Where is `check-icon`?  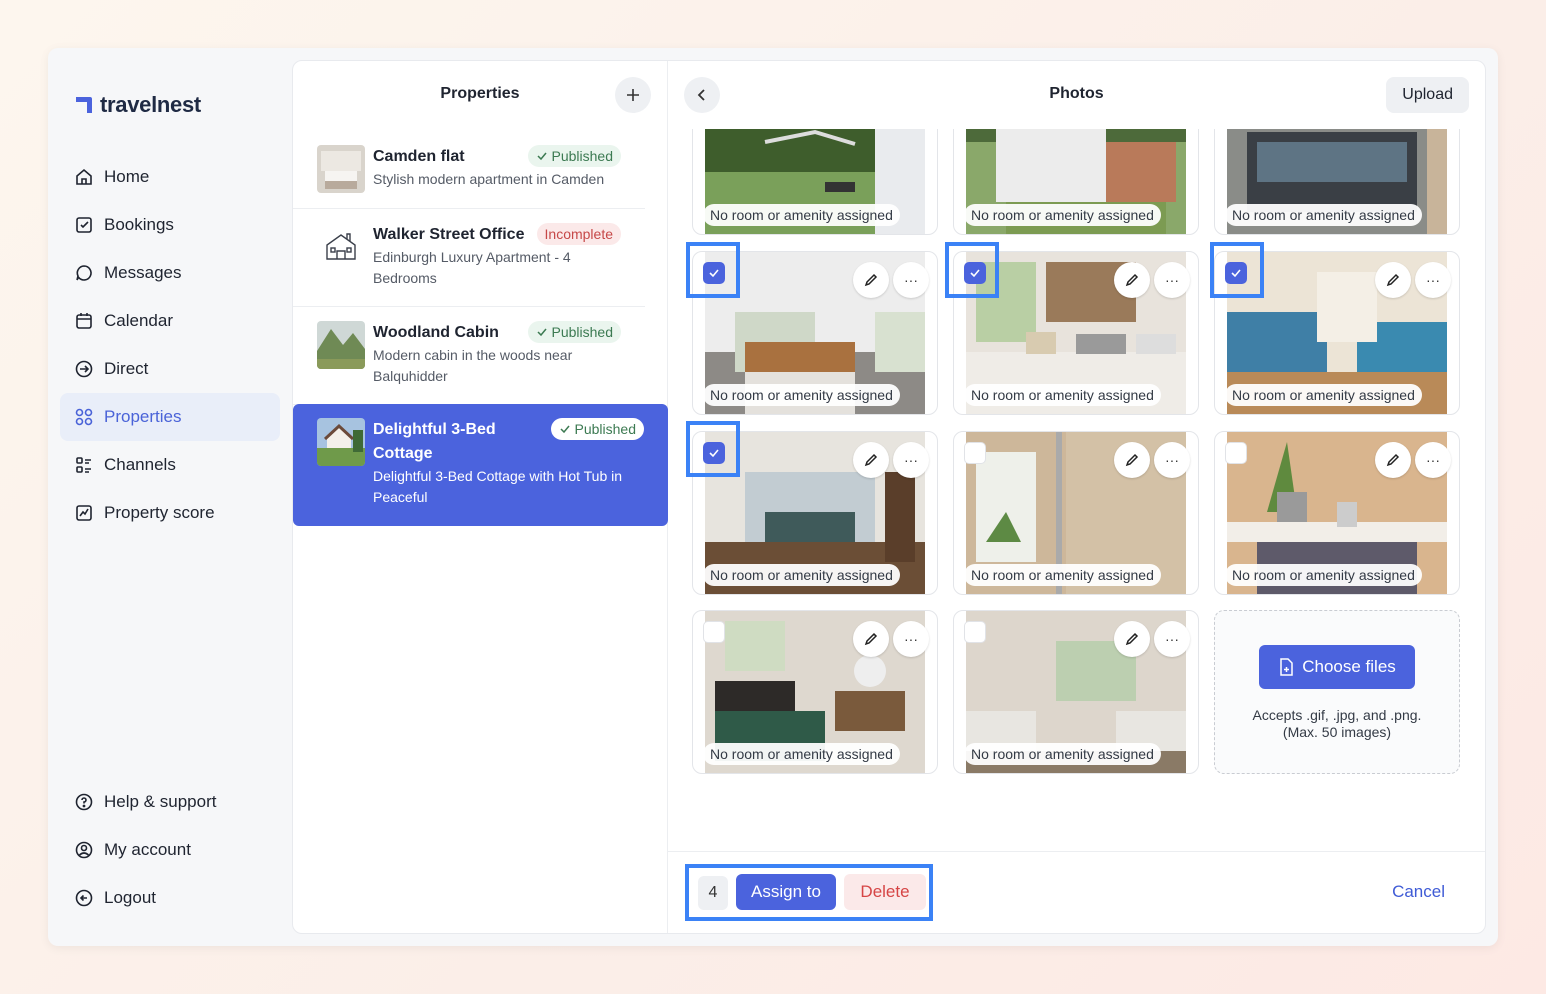 check-icon is located at coordinates (564, 429).